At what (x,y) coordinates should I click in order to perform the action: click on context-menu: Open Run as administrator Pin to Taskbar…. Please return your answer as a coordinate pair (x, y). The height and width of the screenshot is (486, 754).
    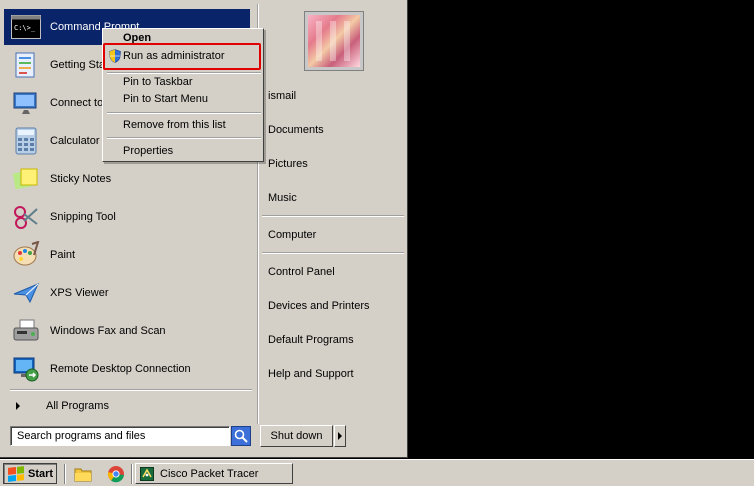
    Looking at the image, I should click on (183, 95).